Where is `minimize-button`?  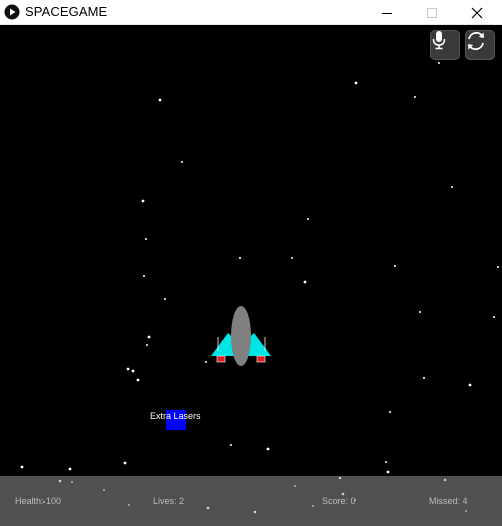
minimize-button is located at coordinates (387, 12).